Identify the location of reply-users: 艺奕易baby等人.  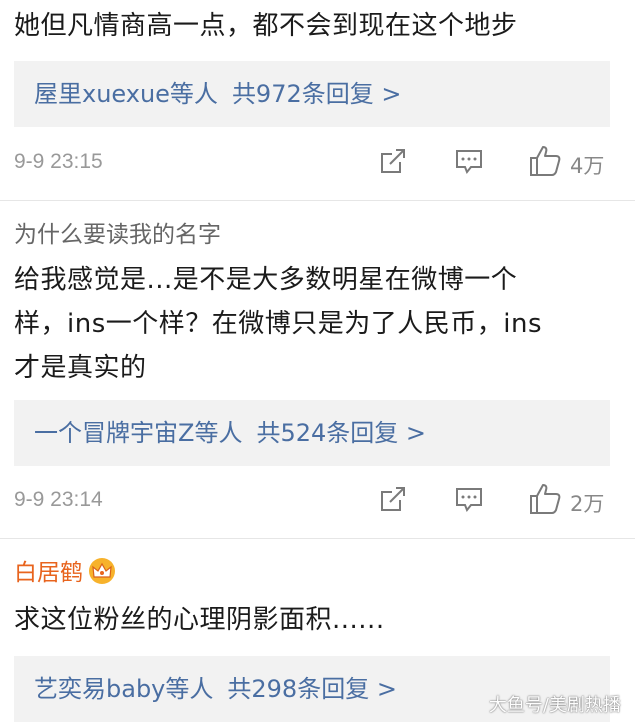
(124, 689).